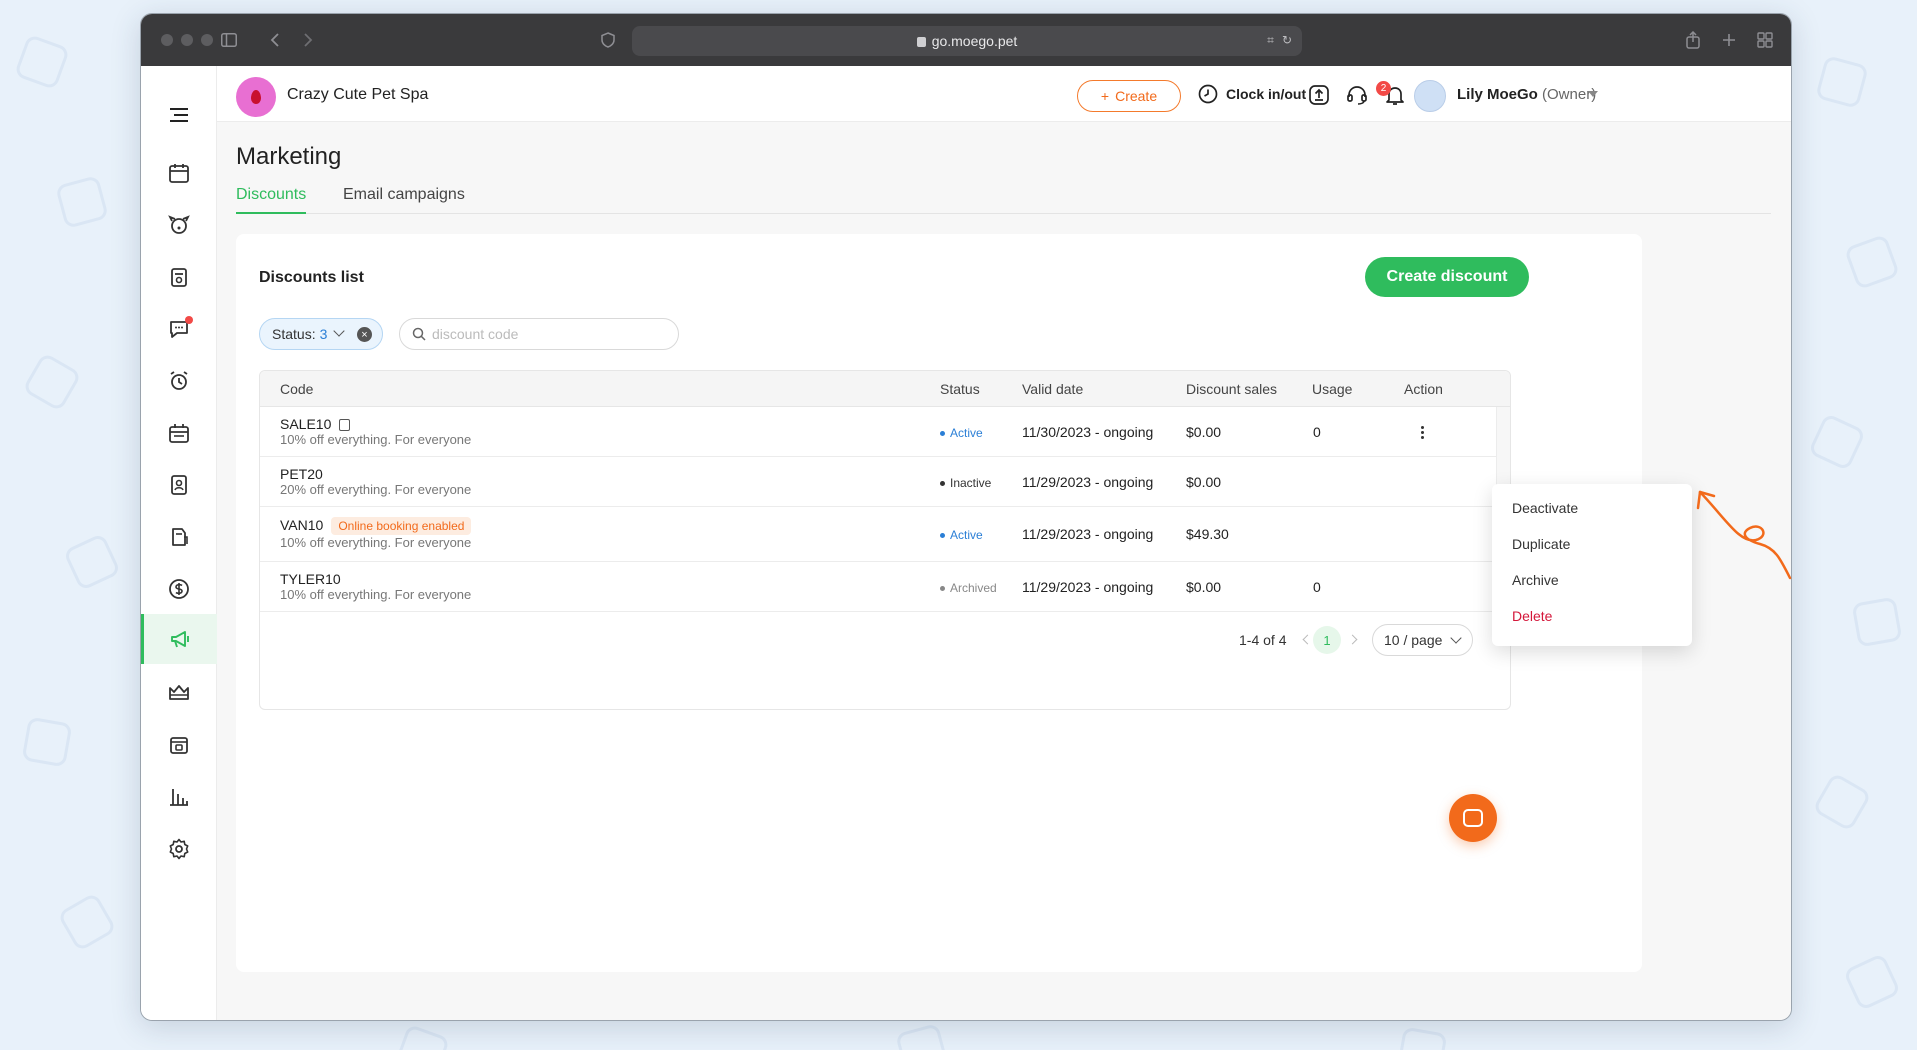  Describe the element at coordinates (1545, 508) in the screenshot. I see `action-deactivate: Deactivate` at that location.